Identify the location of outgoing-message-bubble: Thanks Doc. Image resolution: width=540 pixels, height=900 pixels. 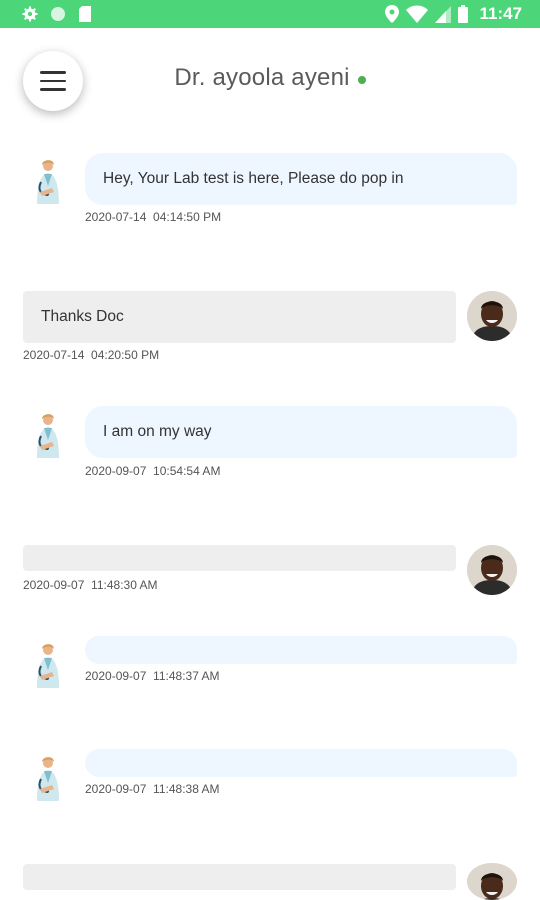
(239, 317).